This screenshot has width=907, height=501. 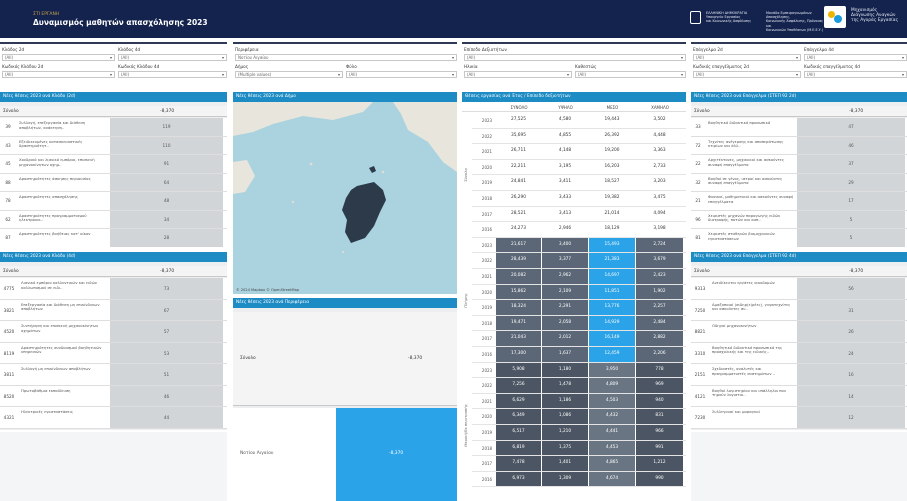 I want to click on map-canvas, so click(x=345, y=198).